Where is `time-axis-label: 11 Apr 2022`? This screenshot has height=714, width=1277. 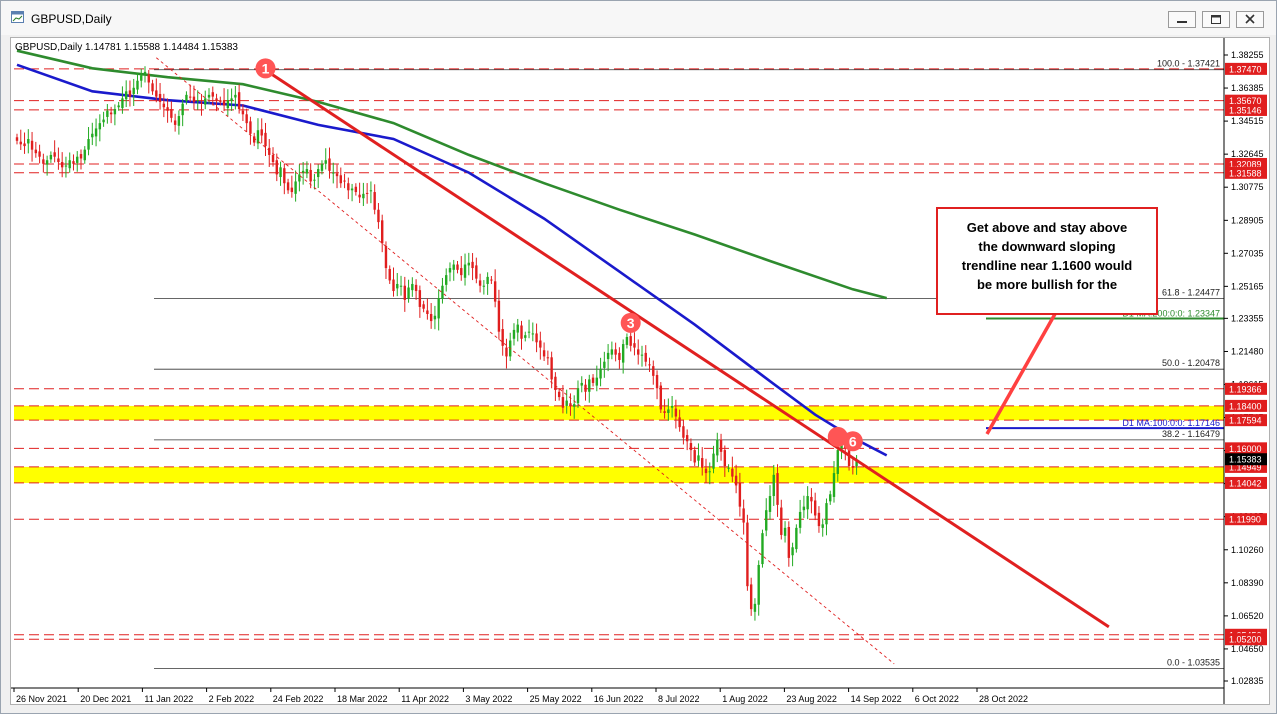 time-axis-label: 11 Apr 2022 is located at coordinates (425, 699).